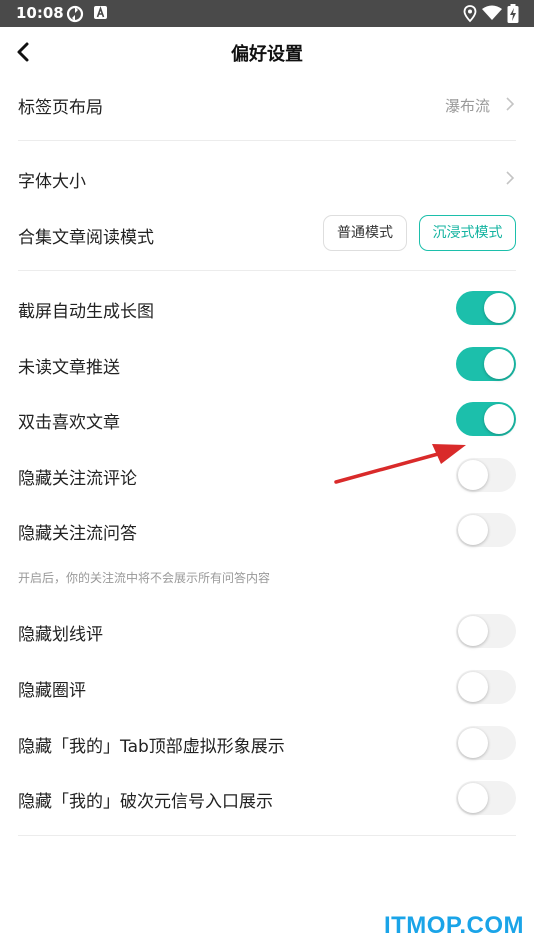 The width and height of the screenshot is (534, 950). What do you see at coordinates (52, 691) in the screenshot?
I see `hide-circle-label: 隐藏圈评` at bounding box center [52, 691].